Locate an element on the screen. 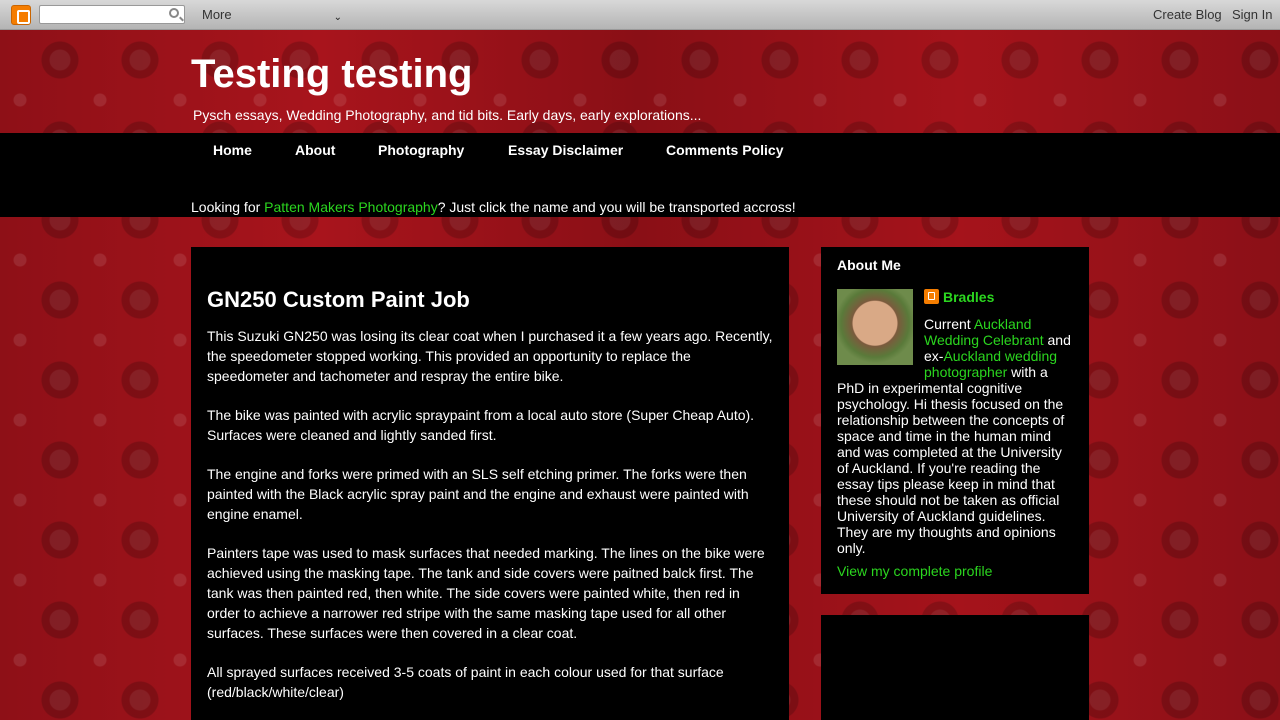  tab-about: About is located at coordinates (315, 150).